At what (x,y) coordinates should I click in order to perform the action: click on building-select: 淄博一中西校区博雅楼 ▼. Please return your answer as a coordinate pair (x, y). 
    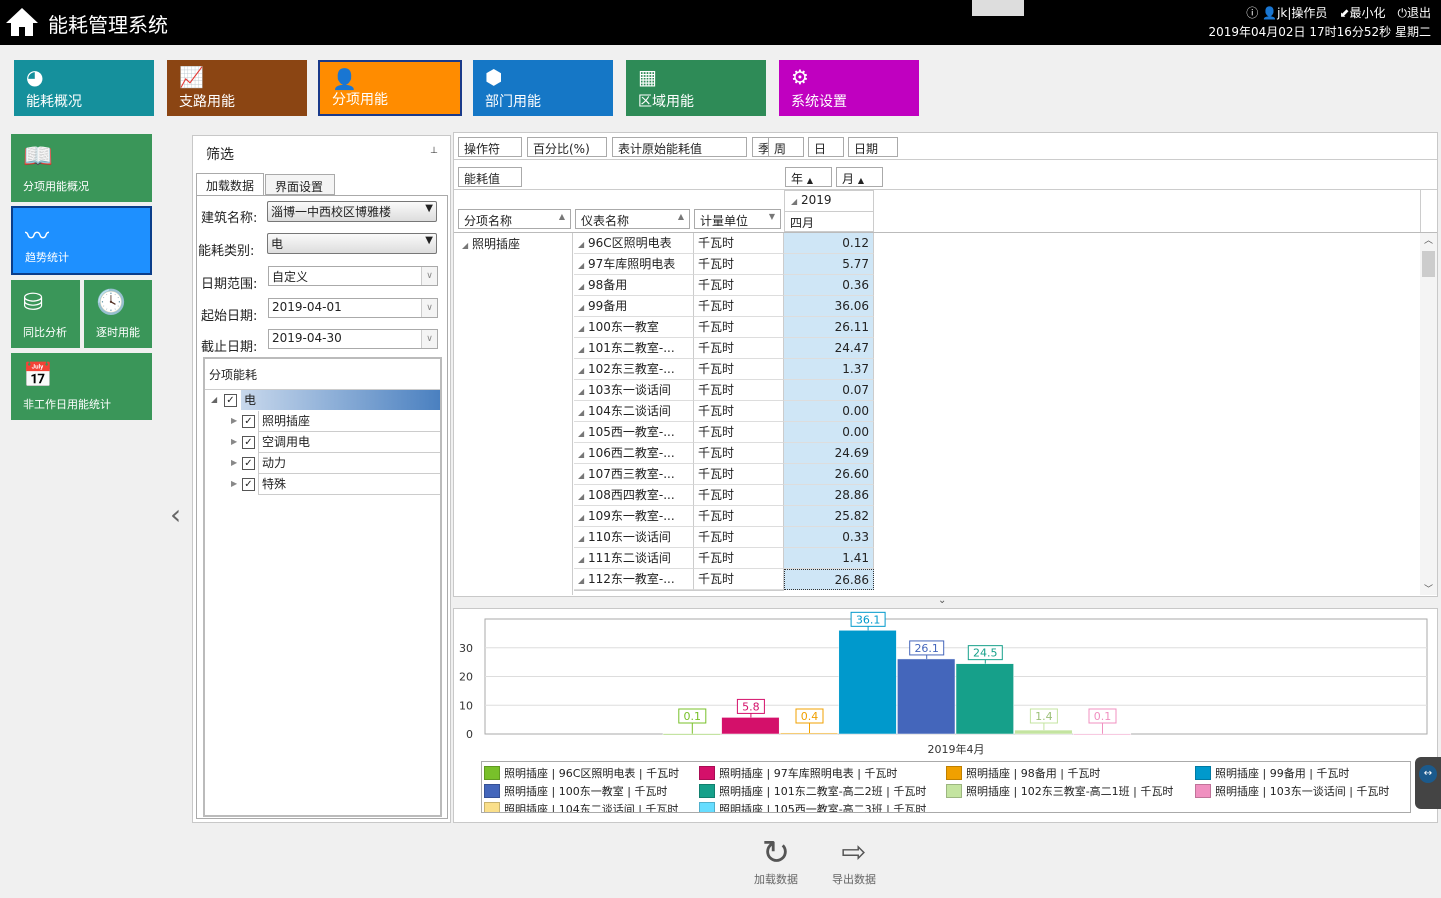
    Looking at the image, I should click on (352, 211).